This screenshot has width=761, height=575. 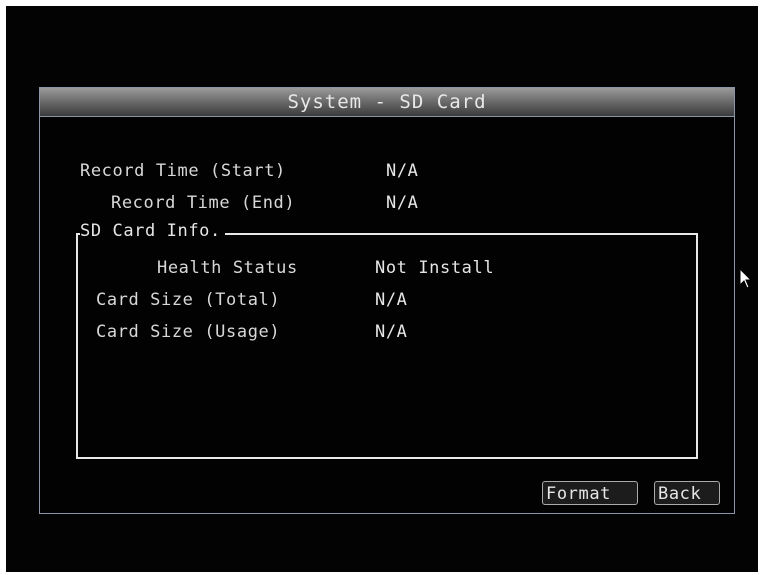 I want to click on mouse-pointer-icon, so click(x=746, y=278).